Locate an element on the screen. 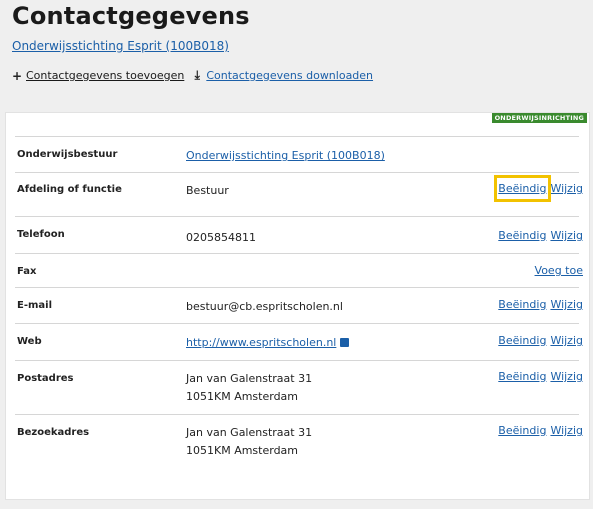 The width and height of the screenshot is (593, 509). download-contact-label: Contactgegevens downloaden is located at coordinates (290, 75).